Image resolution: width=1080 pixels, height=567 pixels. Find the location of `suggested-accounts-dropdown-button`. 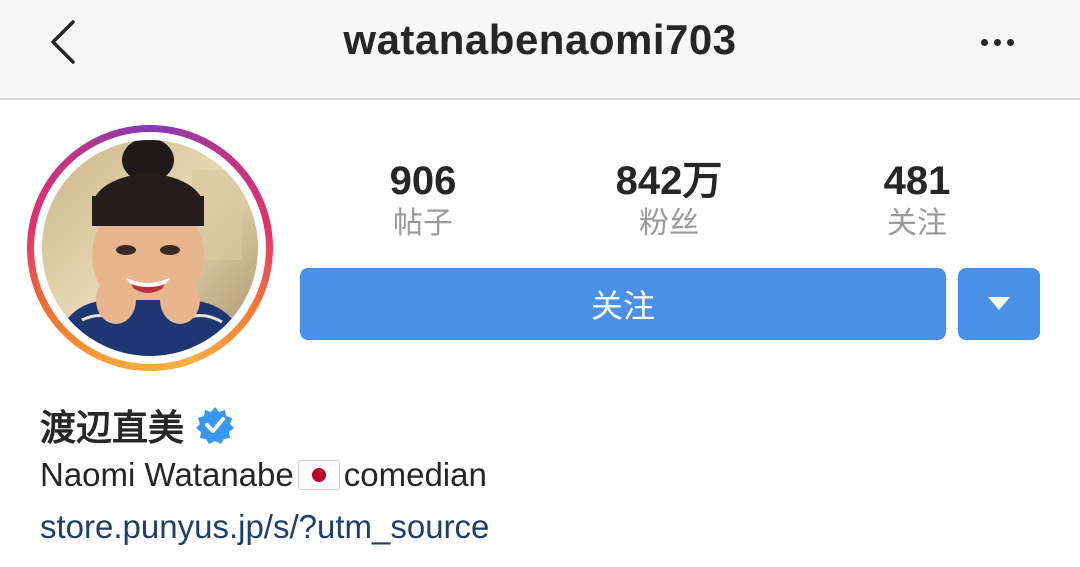

suggested-accounts-dropdown-button is located at coordinates (999, 304).